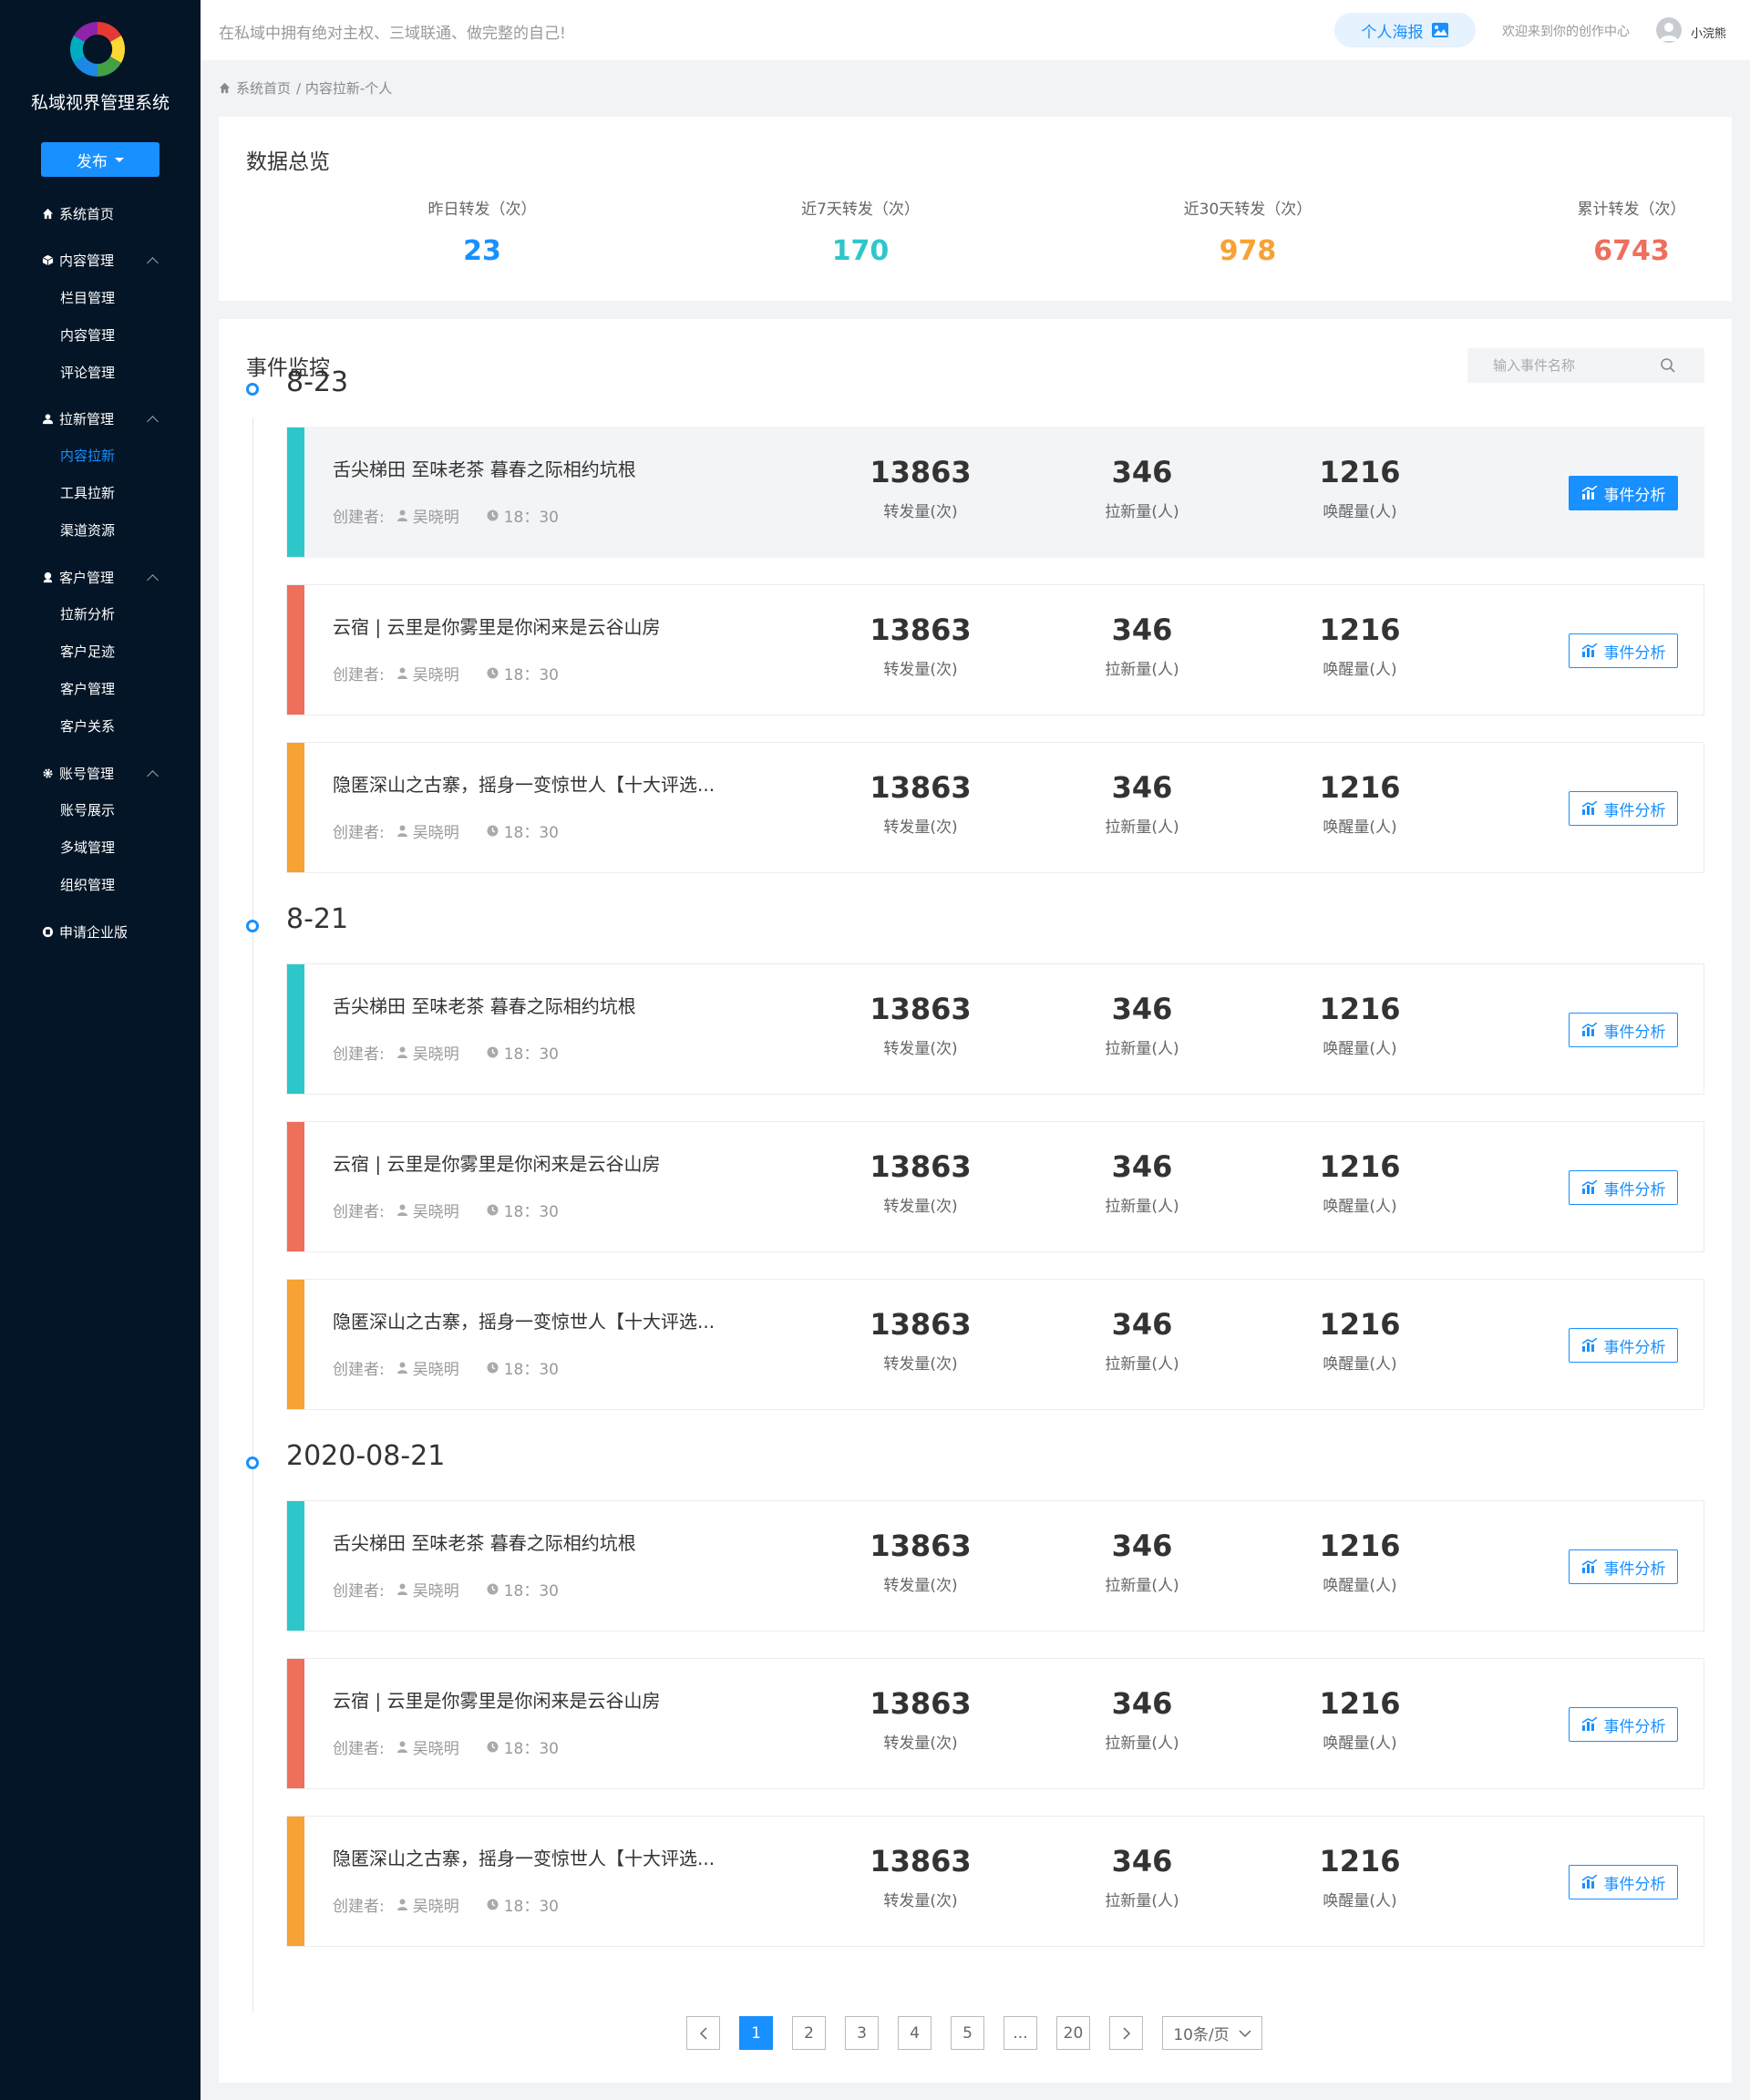 The image size is (1750, 2100). I want to click on sidebar-item-multi-domain: 多域管理, so click(87, 848).